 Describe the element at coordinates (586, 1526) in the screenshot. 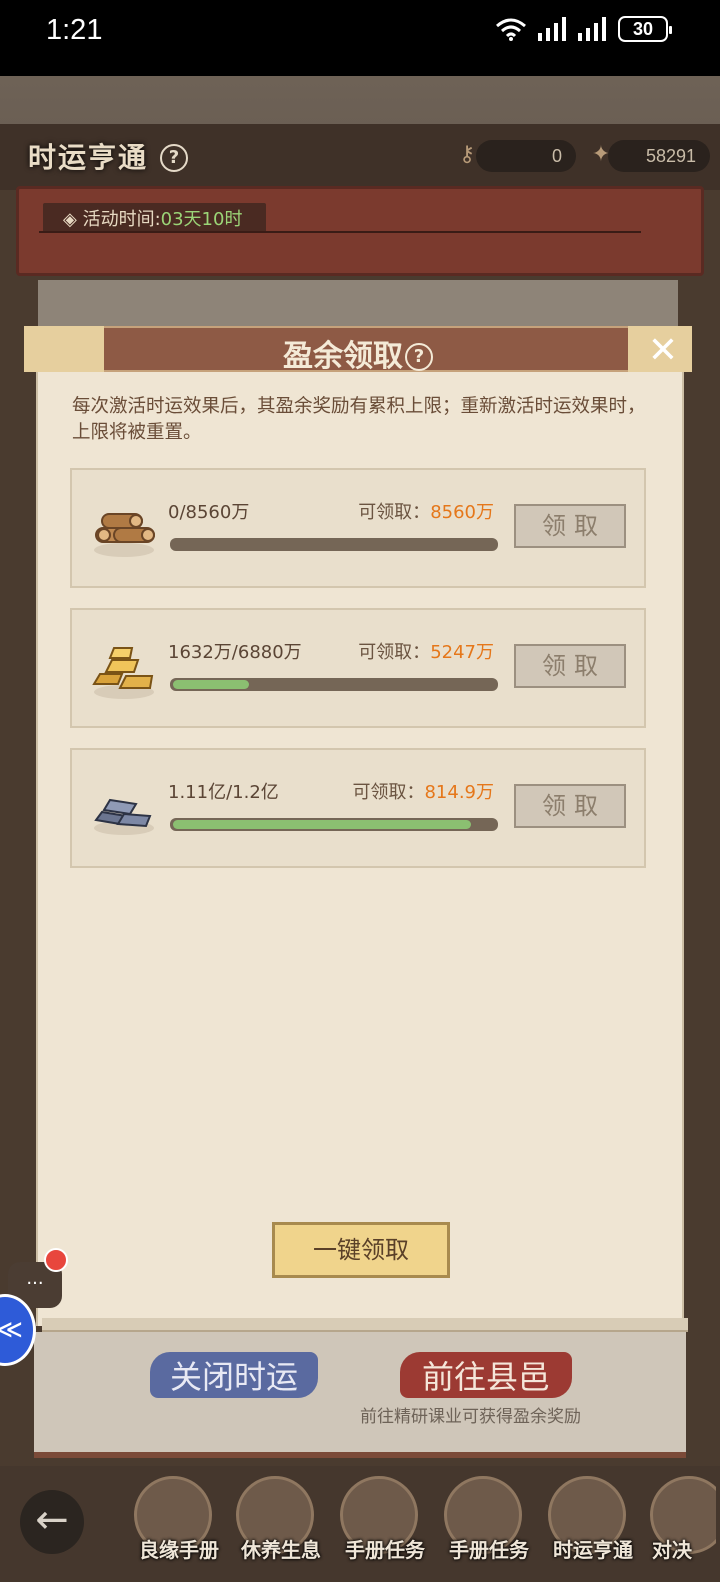

I see `nav-item-fortune: 时运亨通` at that location.